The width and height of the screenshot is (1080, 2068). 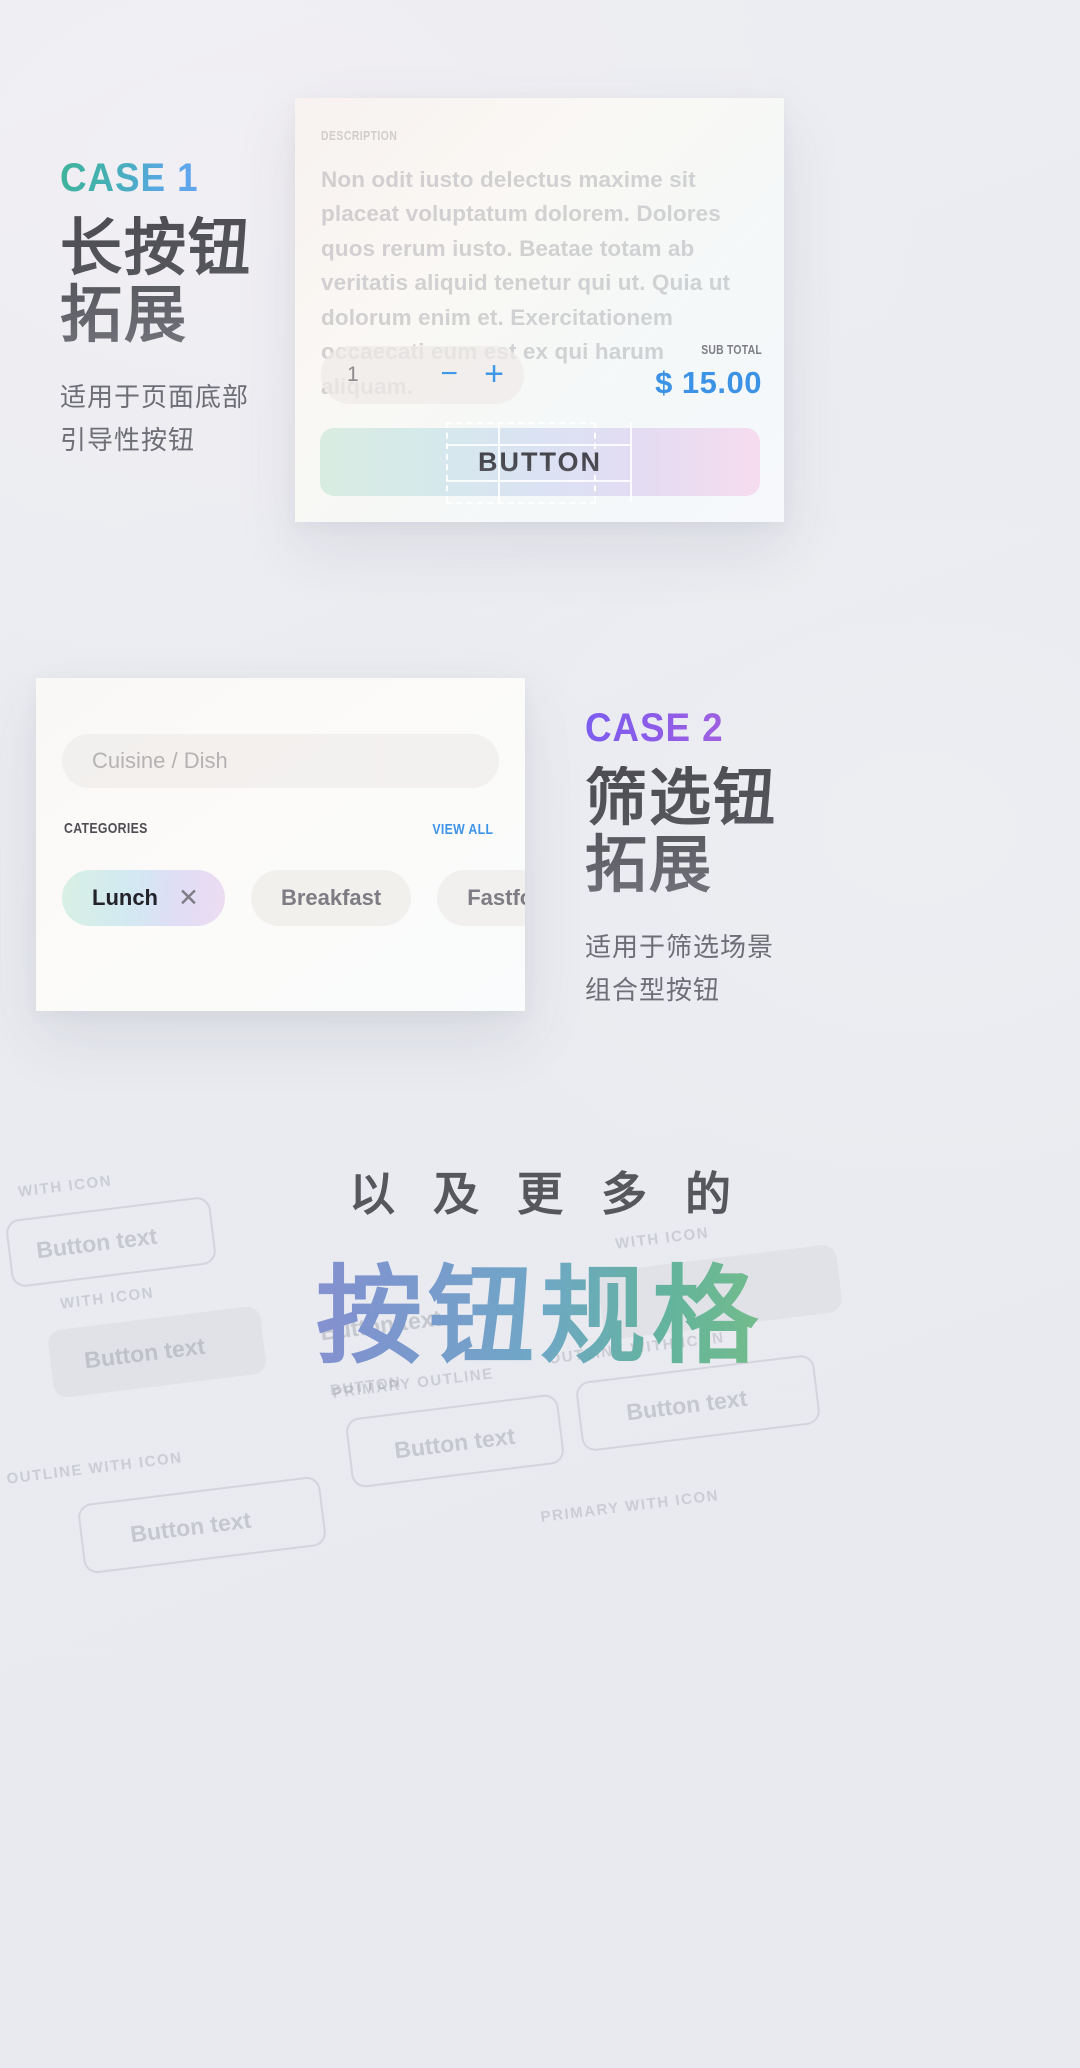 What do you see at coordinates (160, 760) in the screenshot?
I see `search-placeholder: Cuisine / Dish` at bounding box center [160, 760].